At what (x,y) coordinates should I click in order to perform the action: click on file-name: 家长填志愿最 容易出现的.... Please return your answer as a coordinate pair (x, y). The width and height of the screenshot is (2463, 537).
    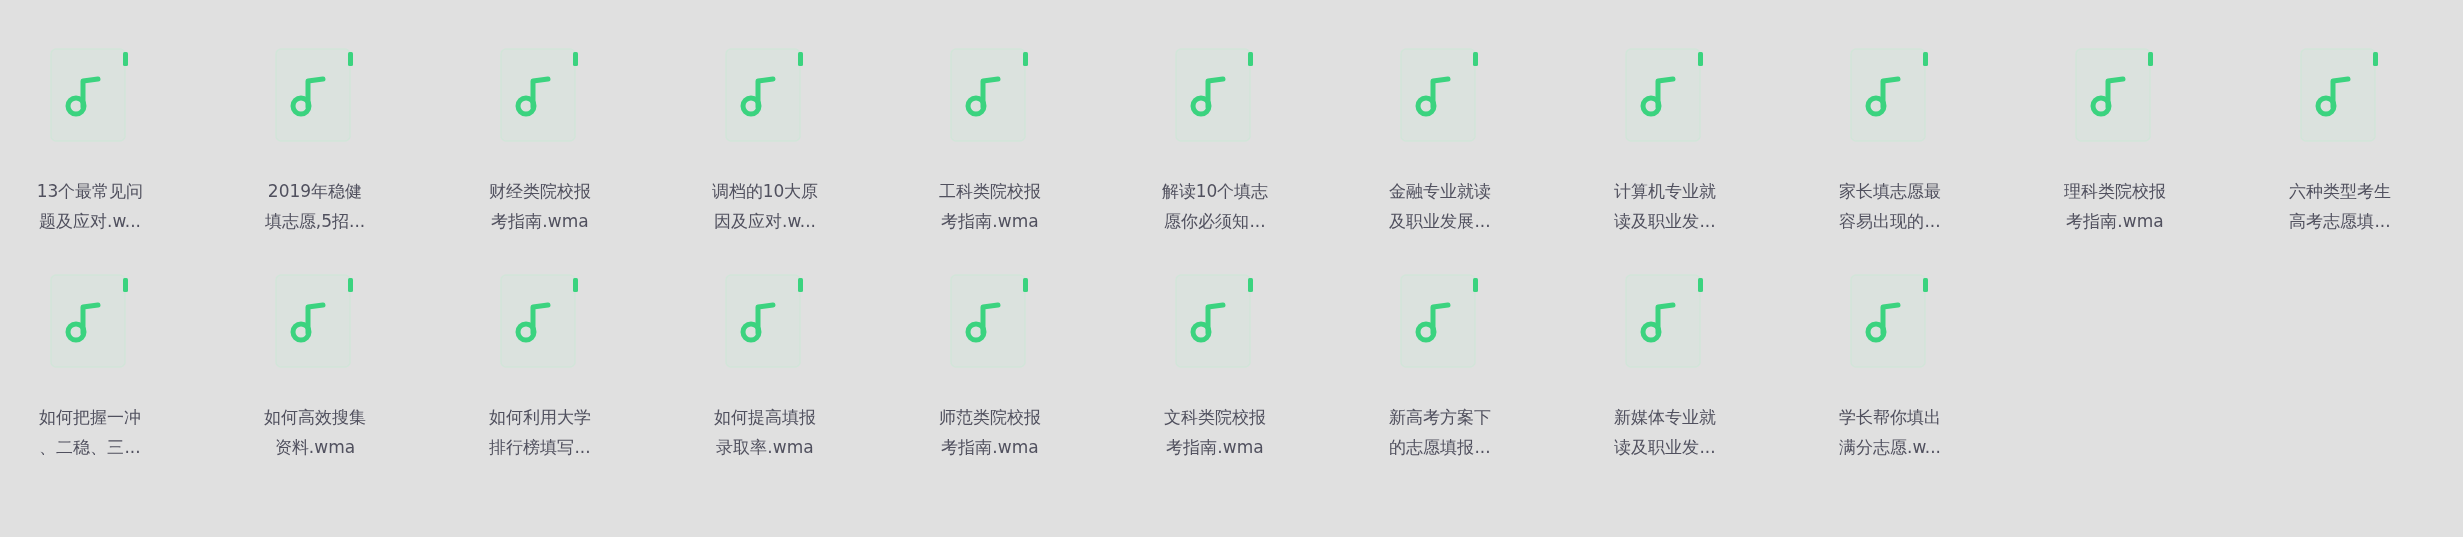
    Looking at the image, I should click on (1890, 206).